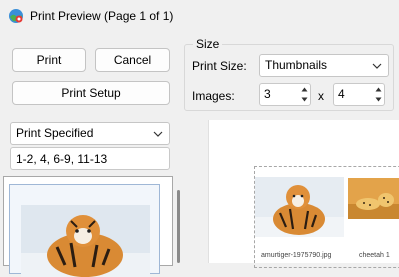 This screenshot has height=277, width=399. What do you see at coordinates (102, 16) in the screenshot?
I see `window-title: Print Preview (Page 1 of 1)` at bounding box center [102, 16].